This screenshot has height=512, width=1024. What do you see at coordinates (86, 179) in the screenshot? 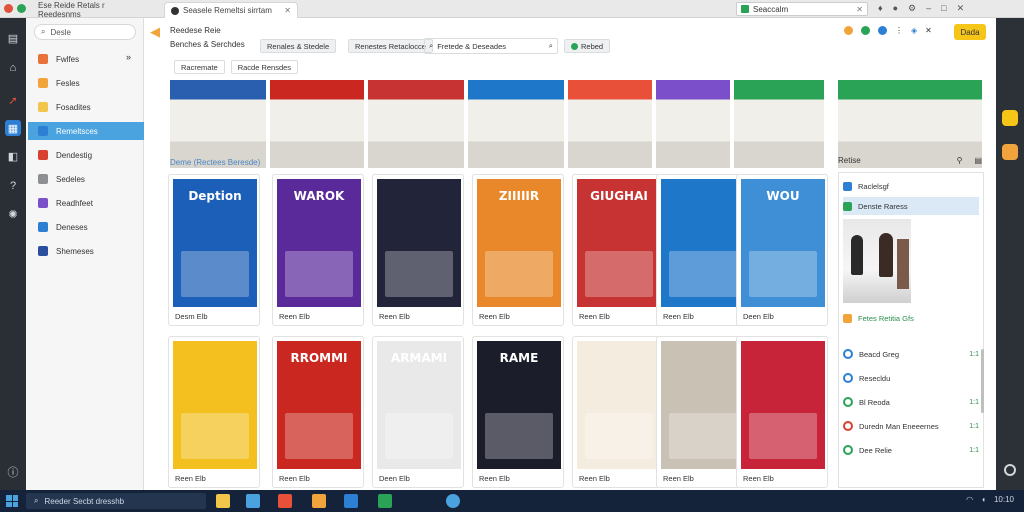
I see `sidebar-item-5: Sedeles` at bounding box center [86, 179].